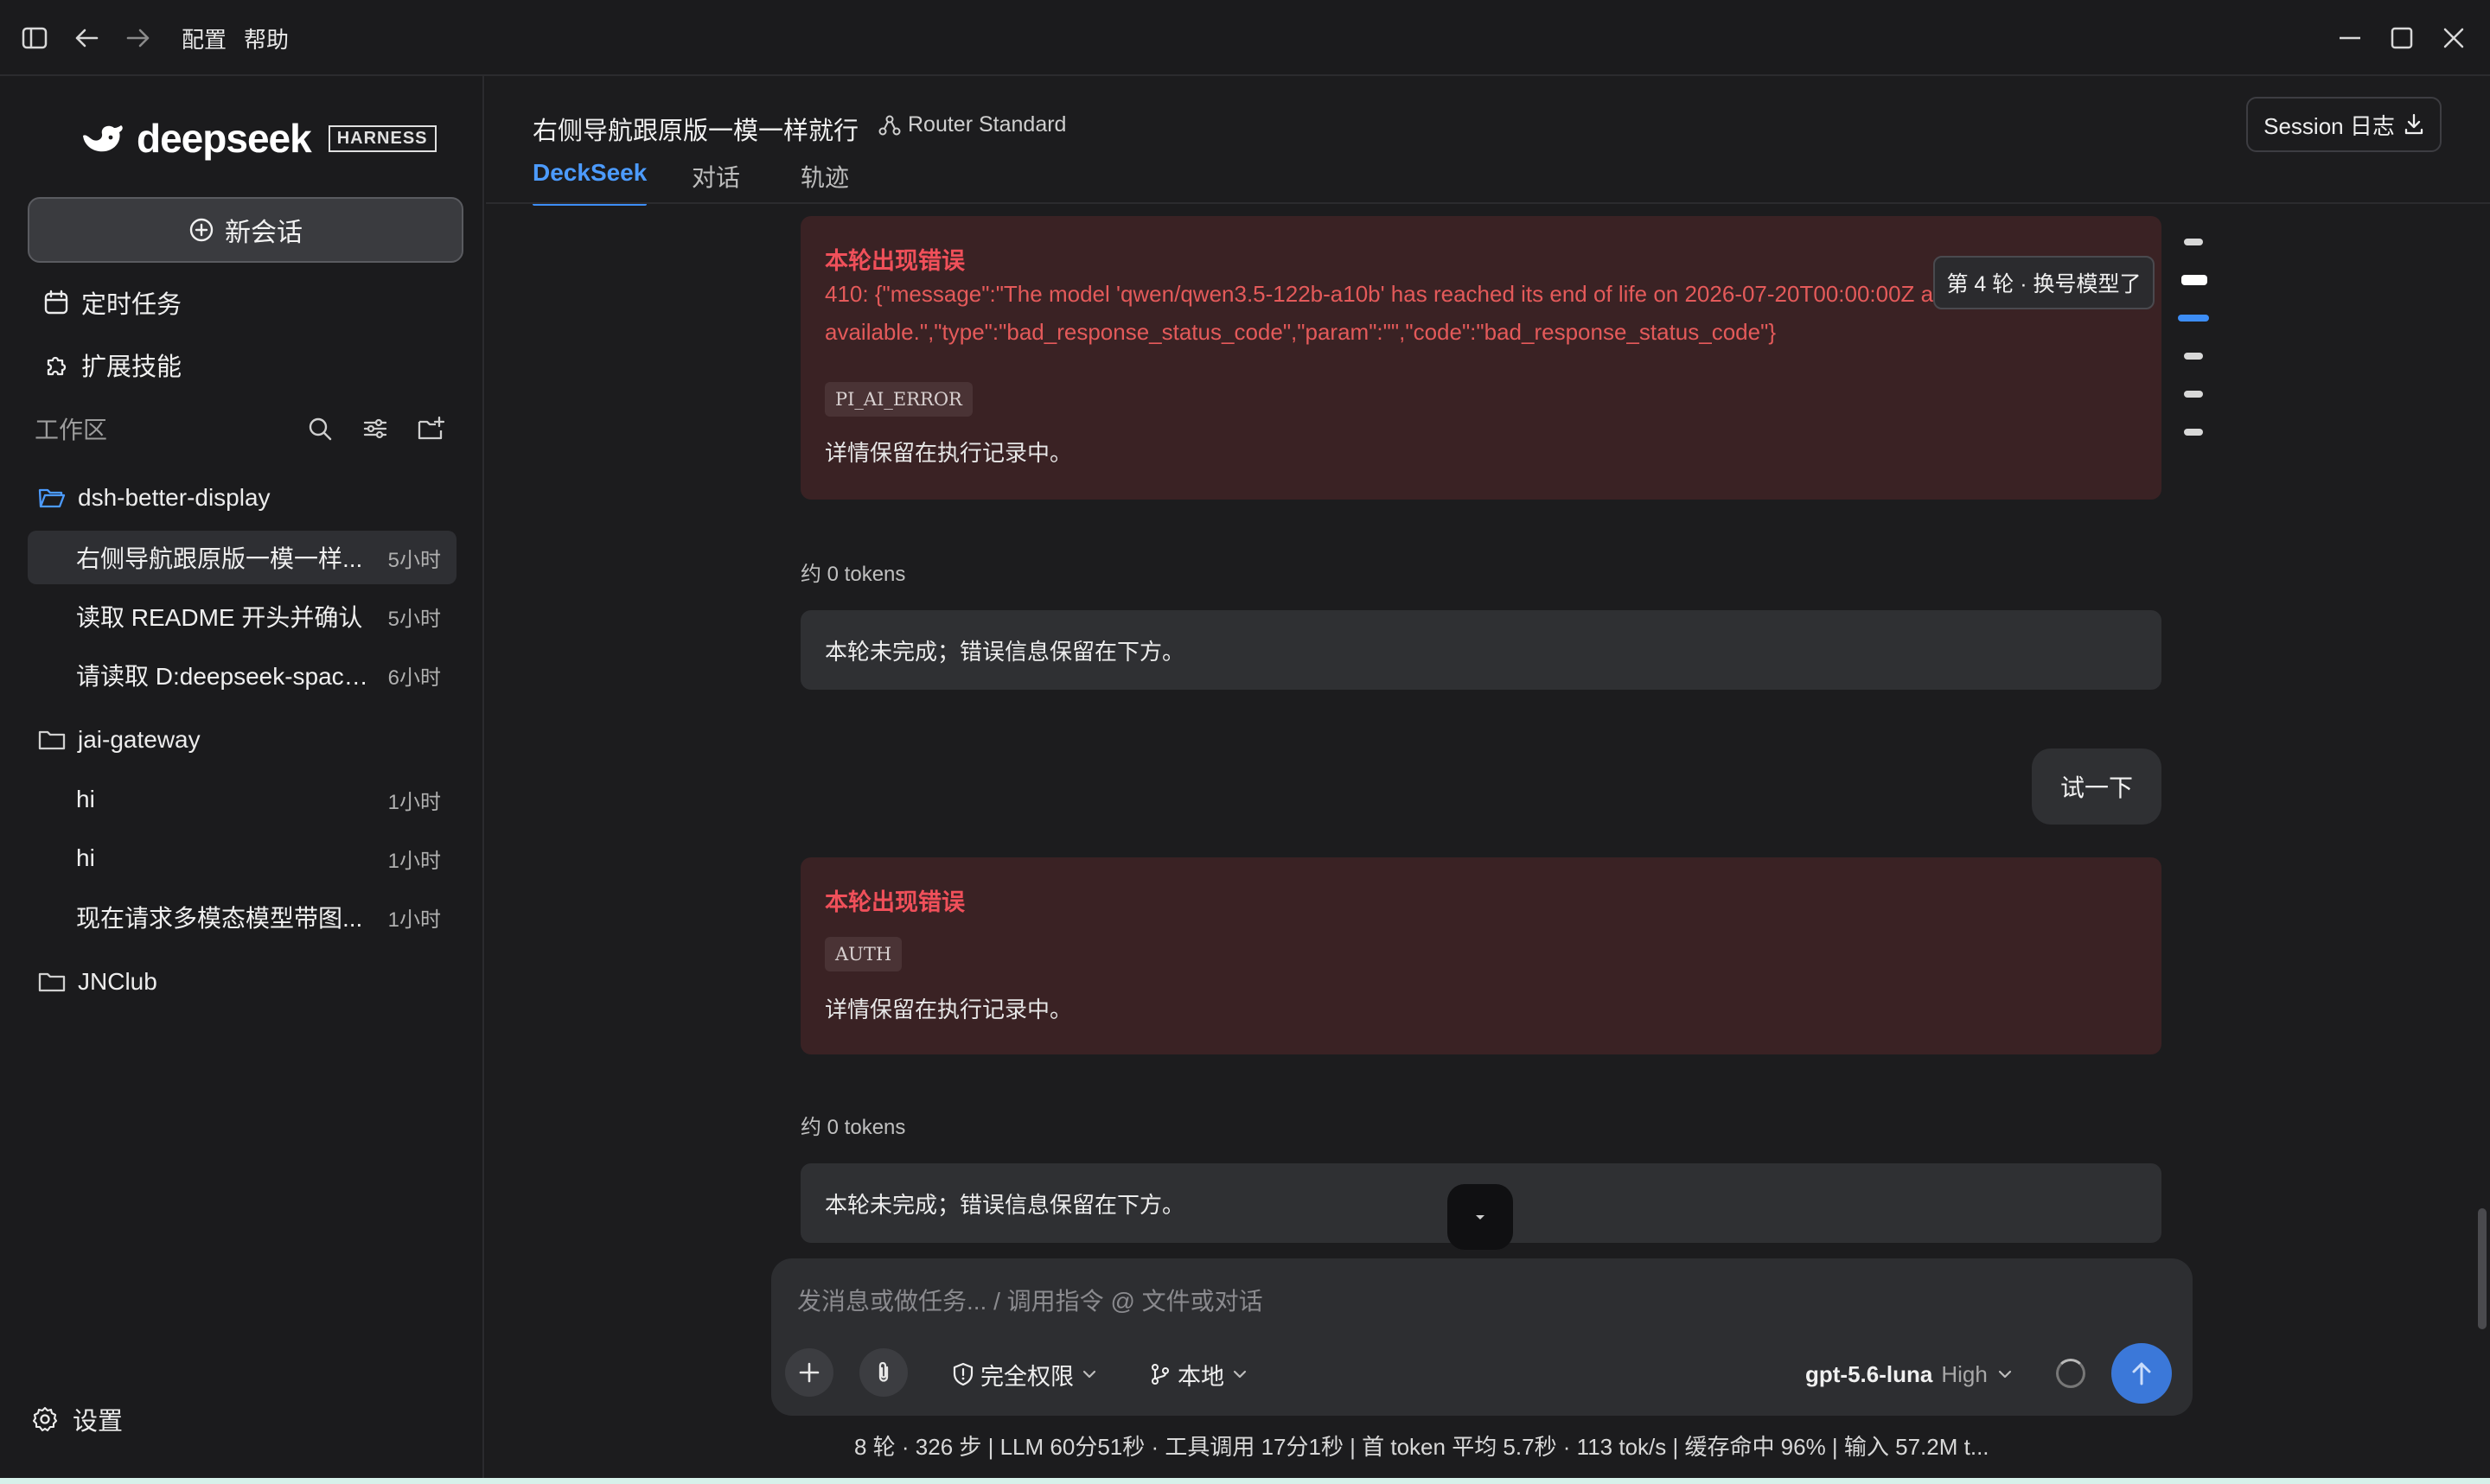 This screenshot has height=1484, width=2490. What do you see at coordinates (35, 38) in the screenshot?
I see `sidebar-toggle-icon` at bounding box center [35, 38].